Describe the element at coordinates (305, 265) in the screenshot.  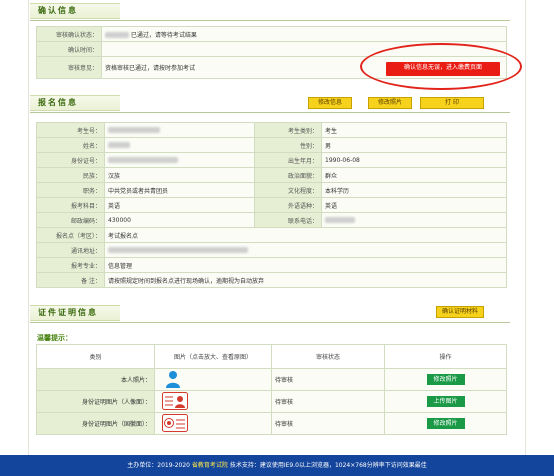
I see `field-value: 信息管理` at that location.